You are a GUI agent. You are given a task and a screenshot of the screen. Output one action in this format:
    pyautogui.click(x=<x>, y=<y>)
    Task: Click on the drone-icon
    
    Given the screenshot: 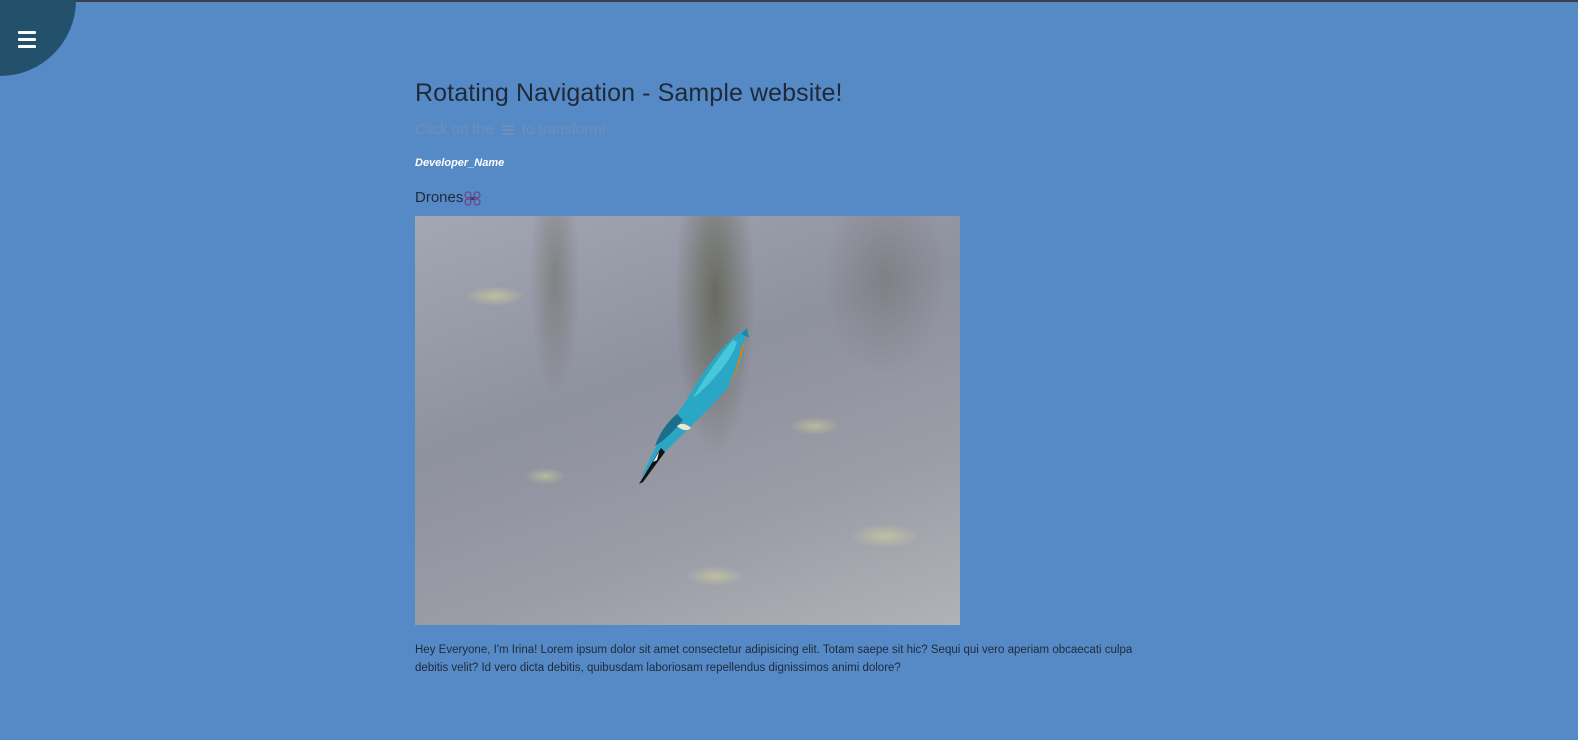 What is the action you would take?
    pyautogui.click(x=473, y=198)
    